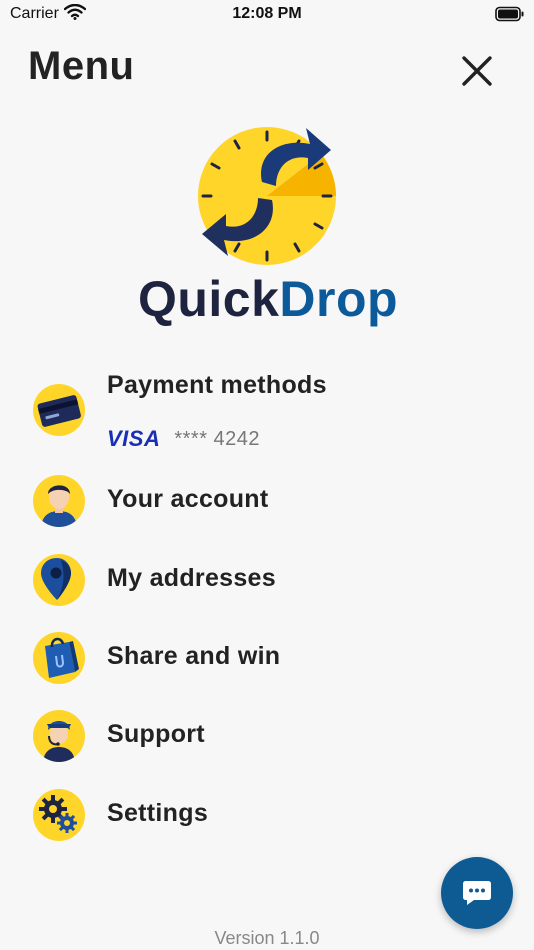 The height and width of the screenshot is (950, 534). Describe the element at coordinates (59, 815) in the screenshot. I see `gears-icon` at that location.